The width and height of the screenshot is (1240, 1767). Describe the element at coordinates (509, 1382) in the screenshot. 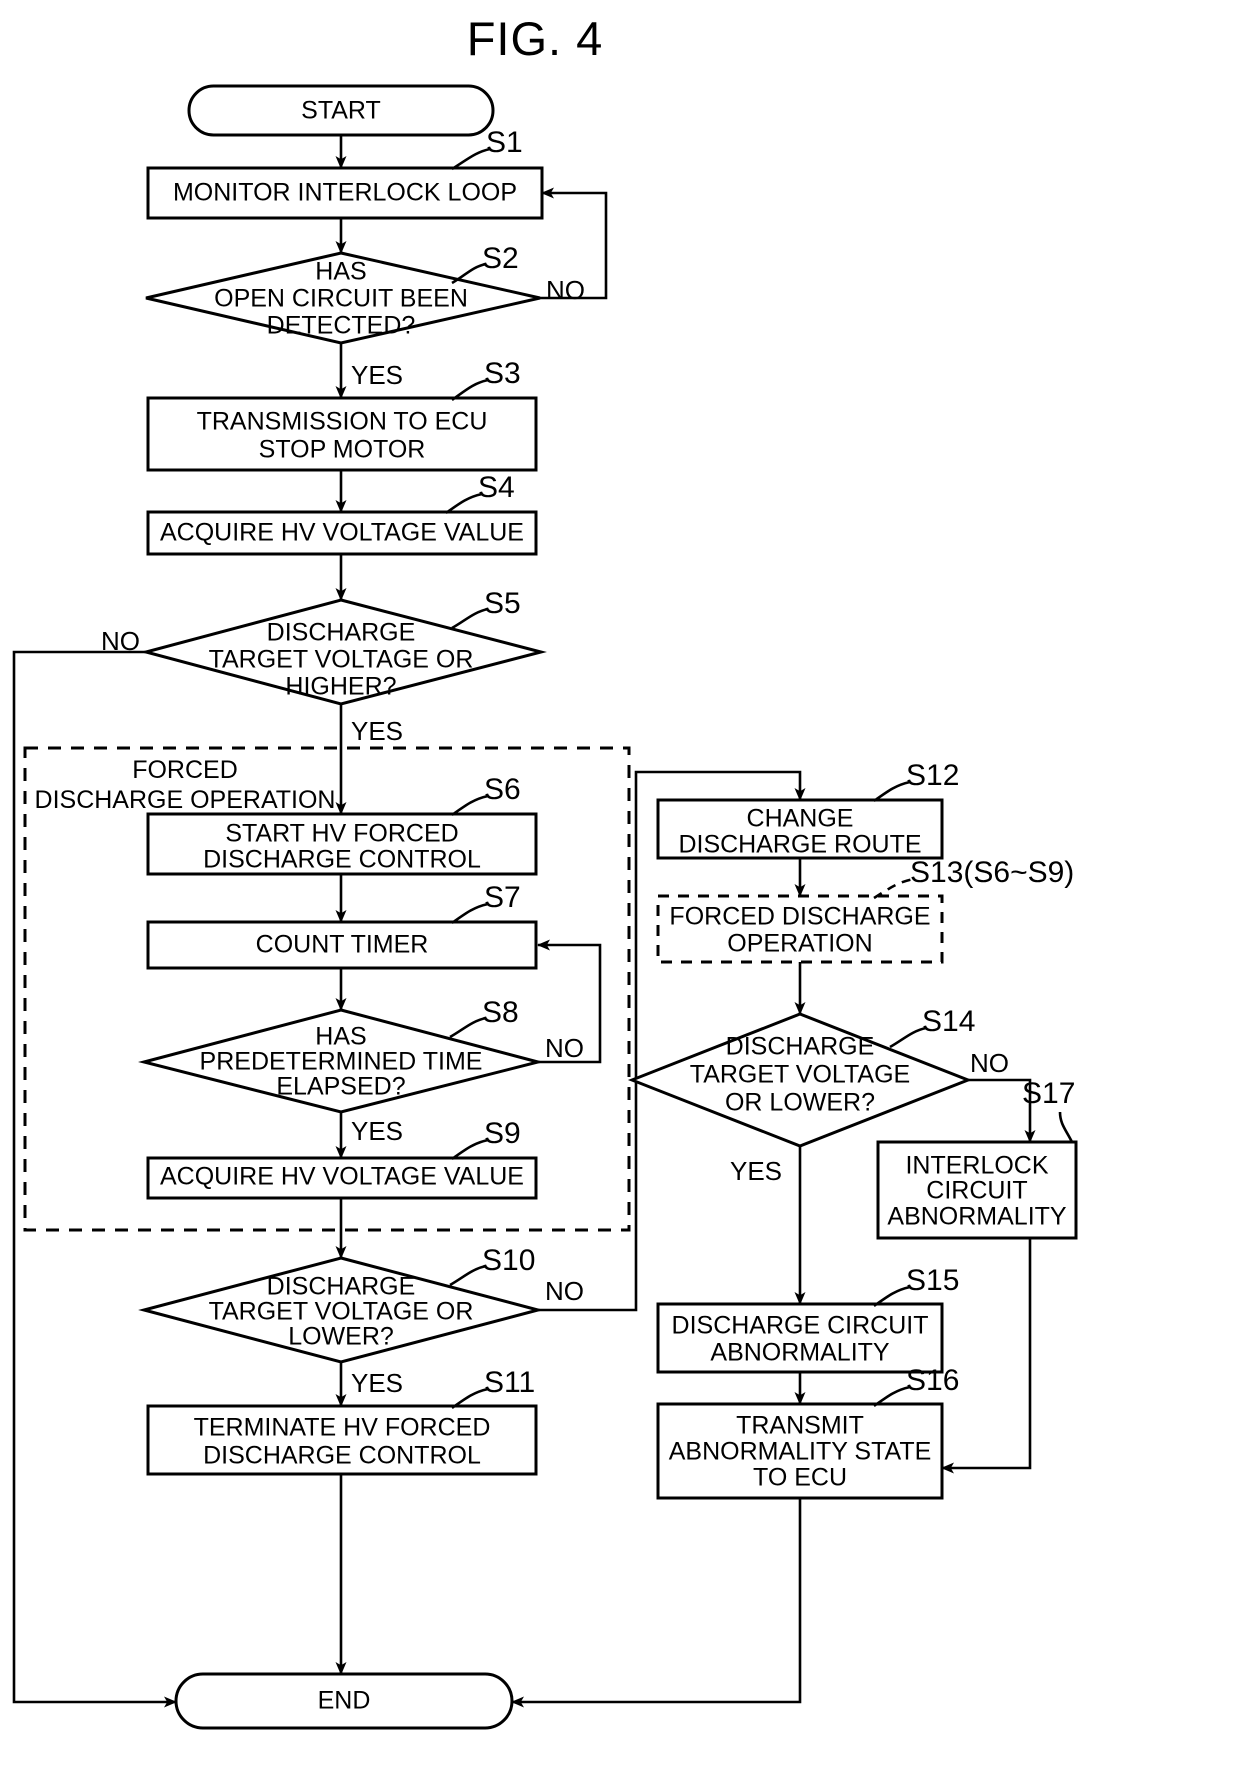

I see `step-label-s11: S11` at that location.